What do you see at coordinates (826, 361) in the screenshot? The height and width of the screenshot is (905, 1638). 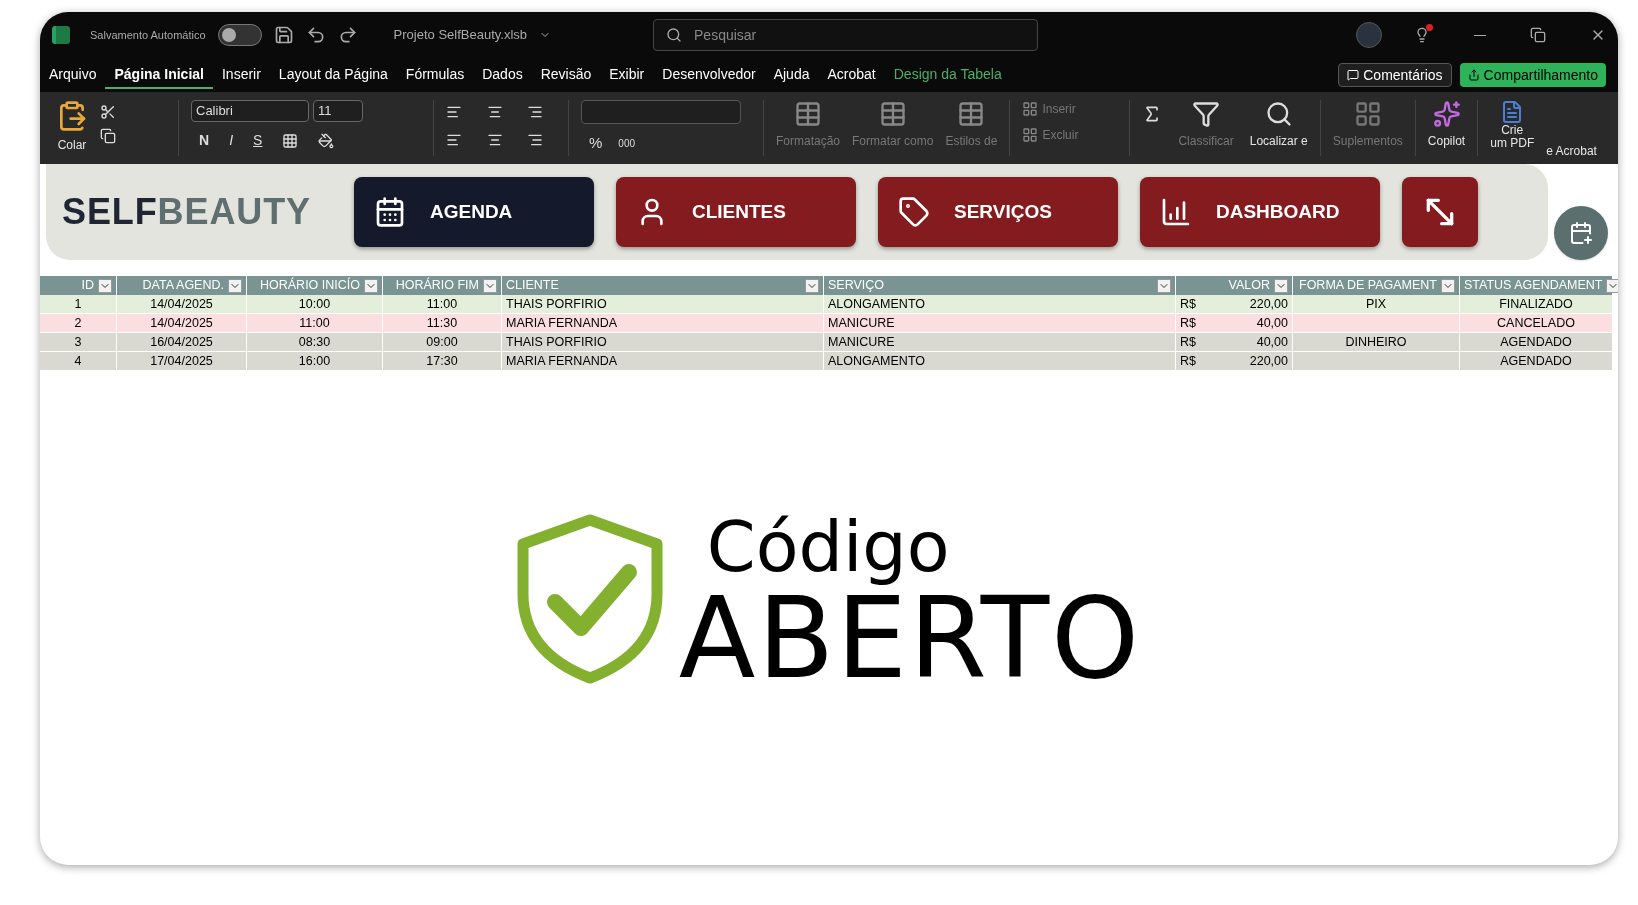 I see `table-row: 4 17/04/2025 16:00 17:30 MARIA FERNANDA ALONGAMENTO R$ 220,00 AGENDADO` at bounding box center [826, 361].